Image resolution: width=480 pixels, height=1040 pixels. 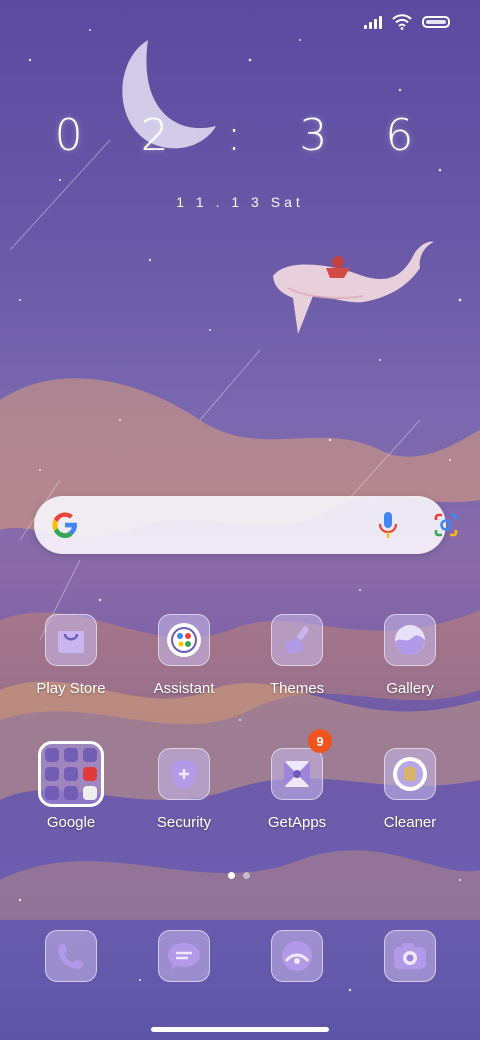 What do you see at coordinates (410, 822) in the screenshot?
I see `app-label: Cleaner` at bounding box center [410, 822].